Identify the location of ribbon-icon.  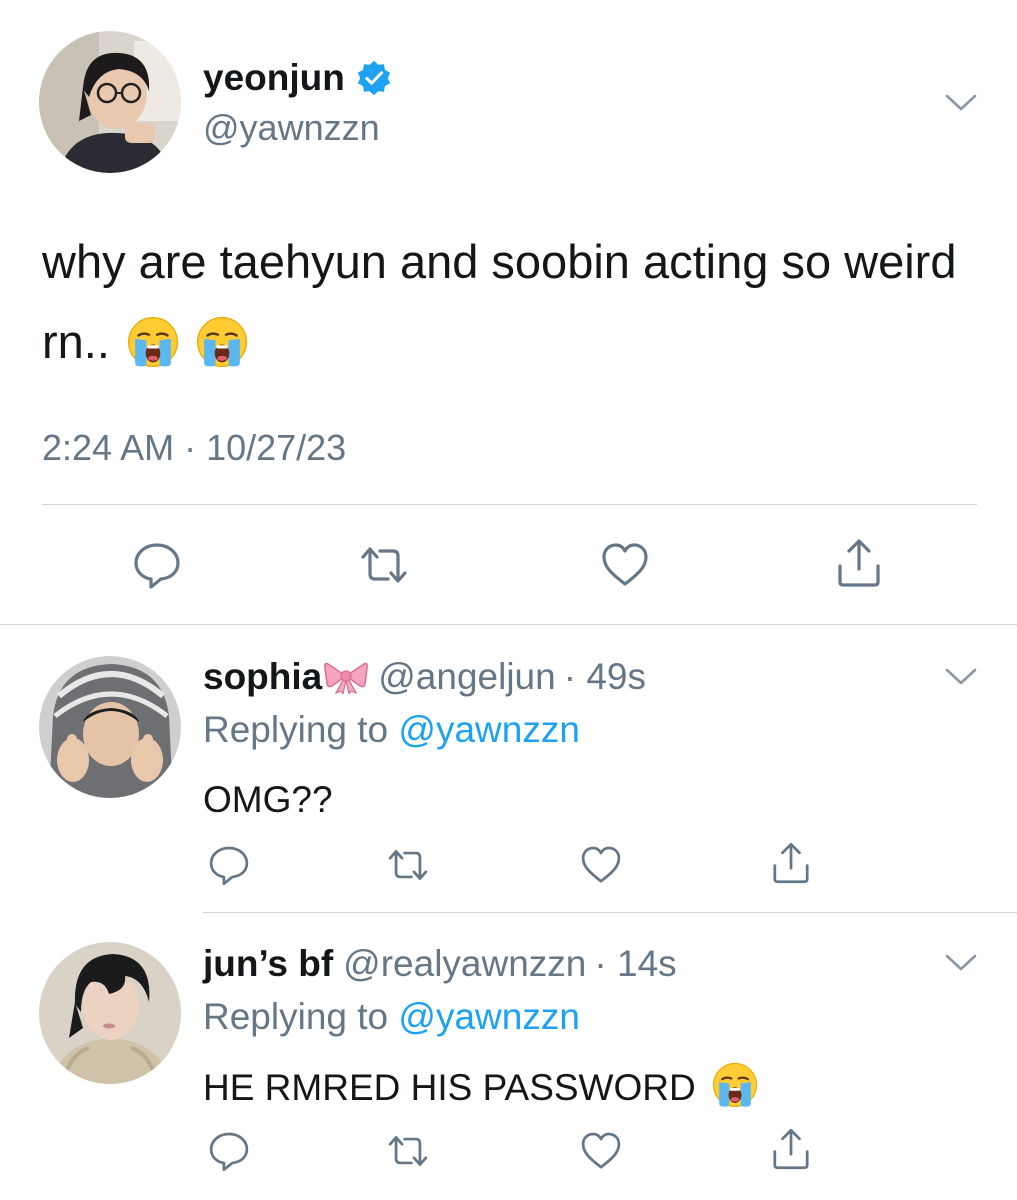
(346, 678).